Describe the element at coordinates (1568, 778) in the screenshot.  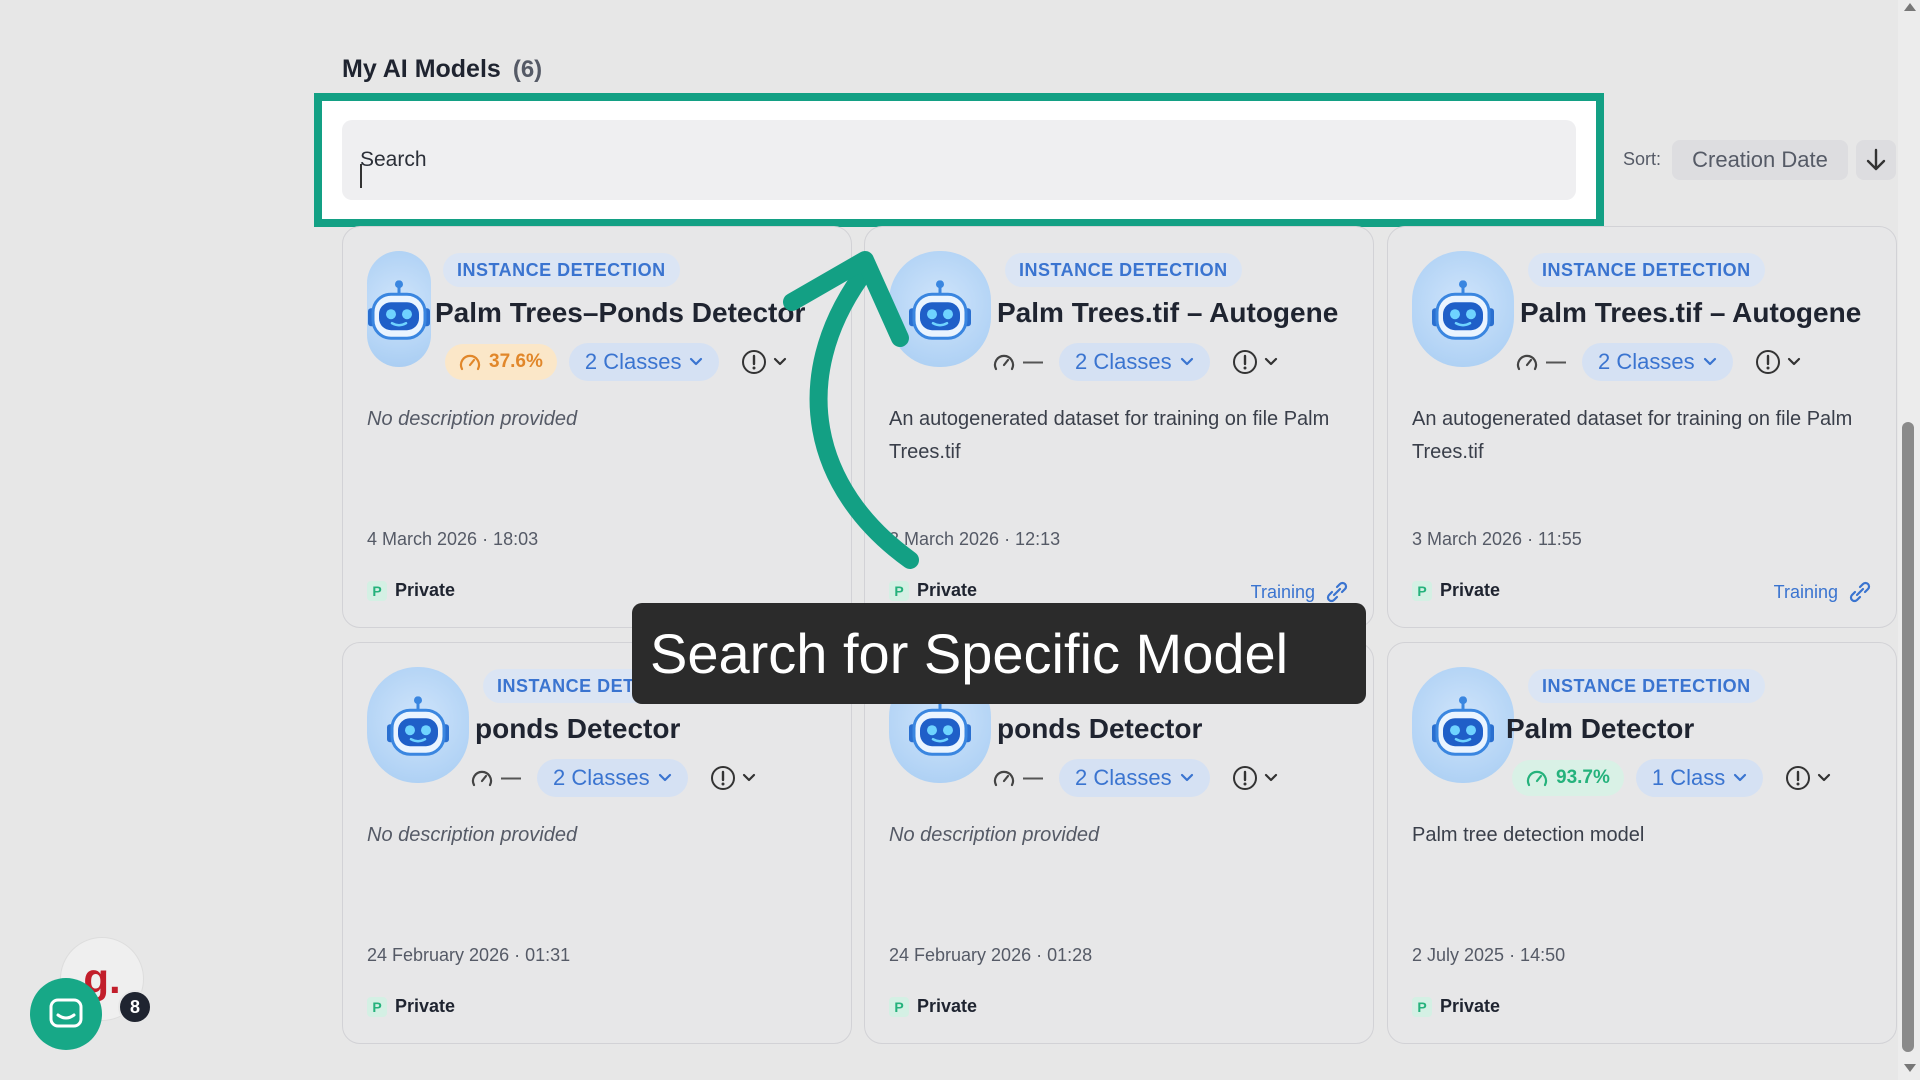
I see `accuracy-badge: 93.7%` at that location.